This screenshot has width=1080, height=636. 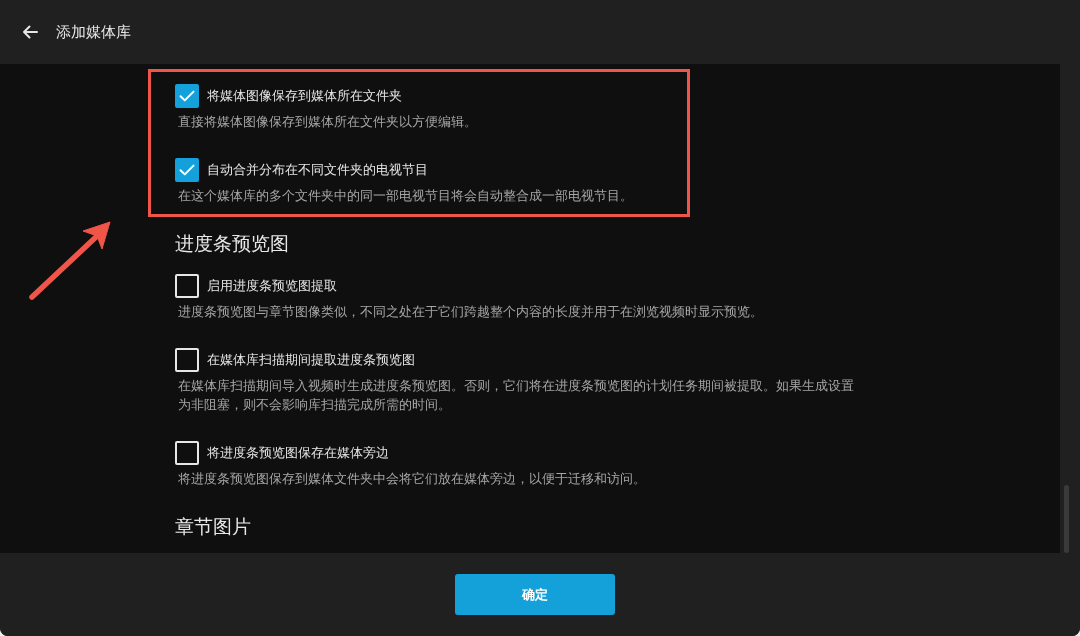 I want to click on option-label: 在媒体库扫描期间提取进度条预览图, so click(x=311, y=360).